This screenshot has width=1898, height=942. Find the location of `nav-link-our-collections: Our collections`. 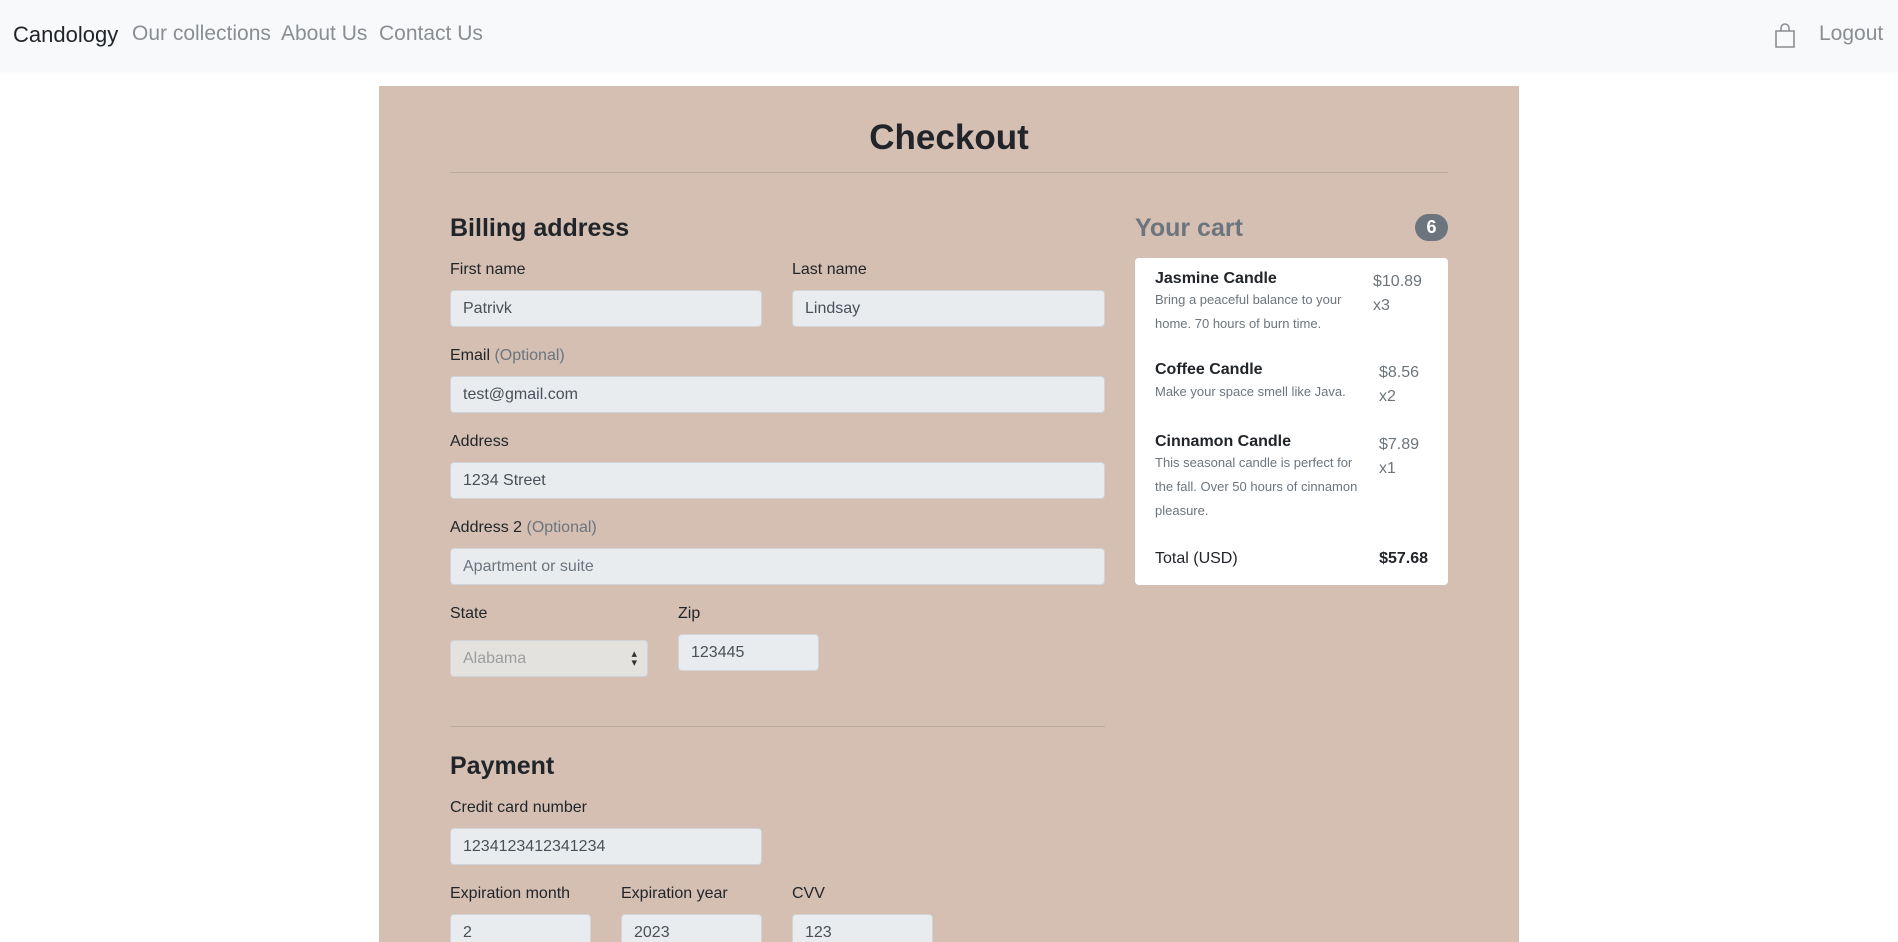

nav-link-our-collections: Our collections is located at coordinates (201, 34).